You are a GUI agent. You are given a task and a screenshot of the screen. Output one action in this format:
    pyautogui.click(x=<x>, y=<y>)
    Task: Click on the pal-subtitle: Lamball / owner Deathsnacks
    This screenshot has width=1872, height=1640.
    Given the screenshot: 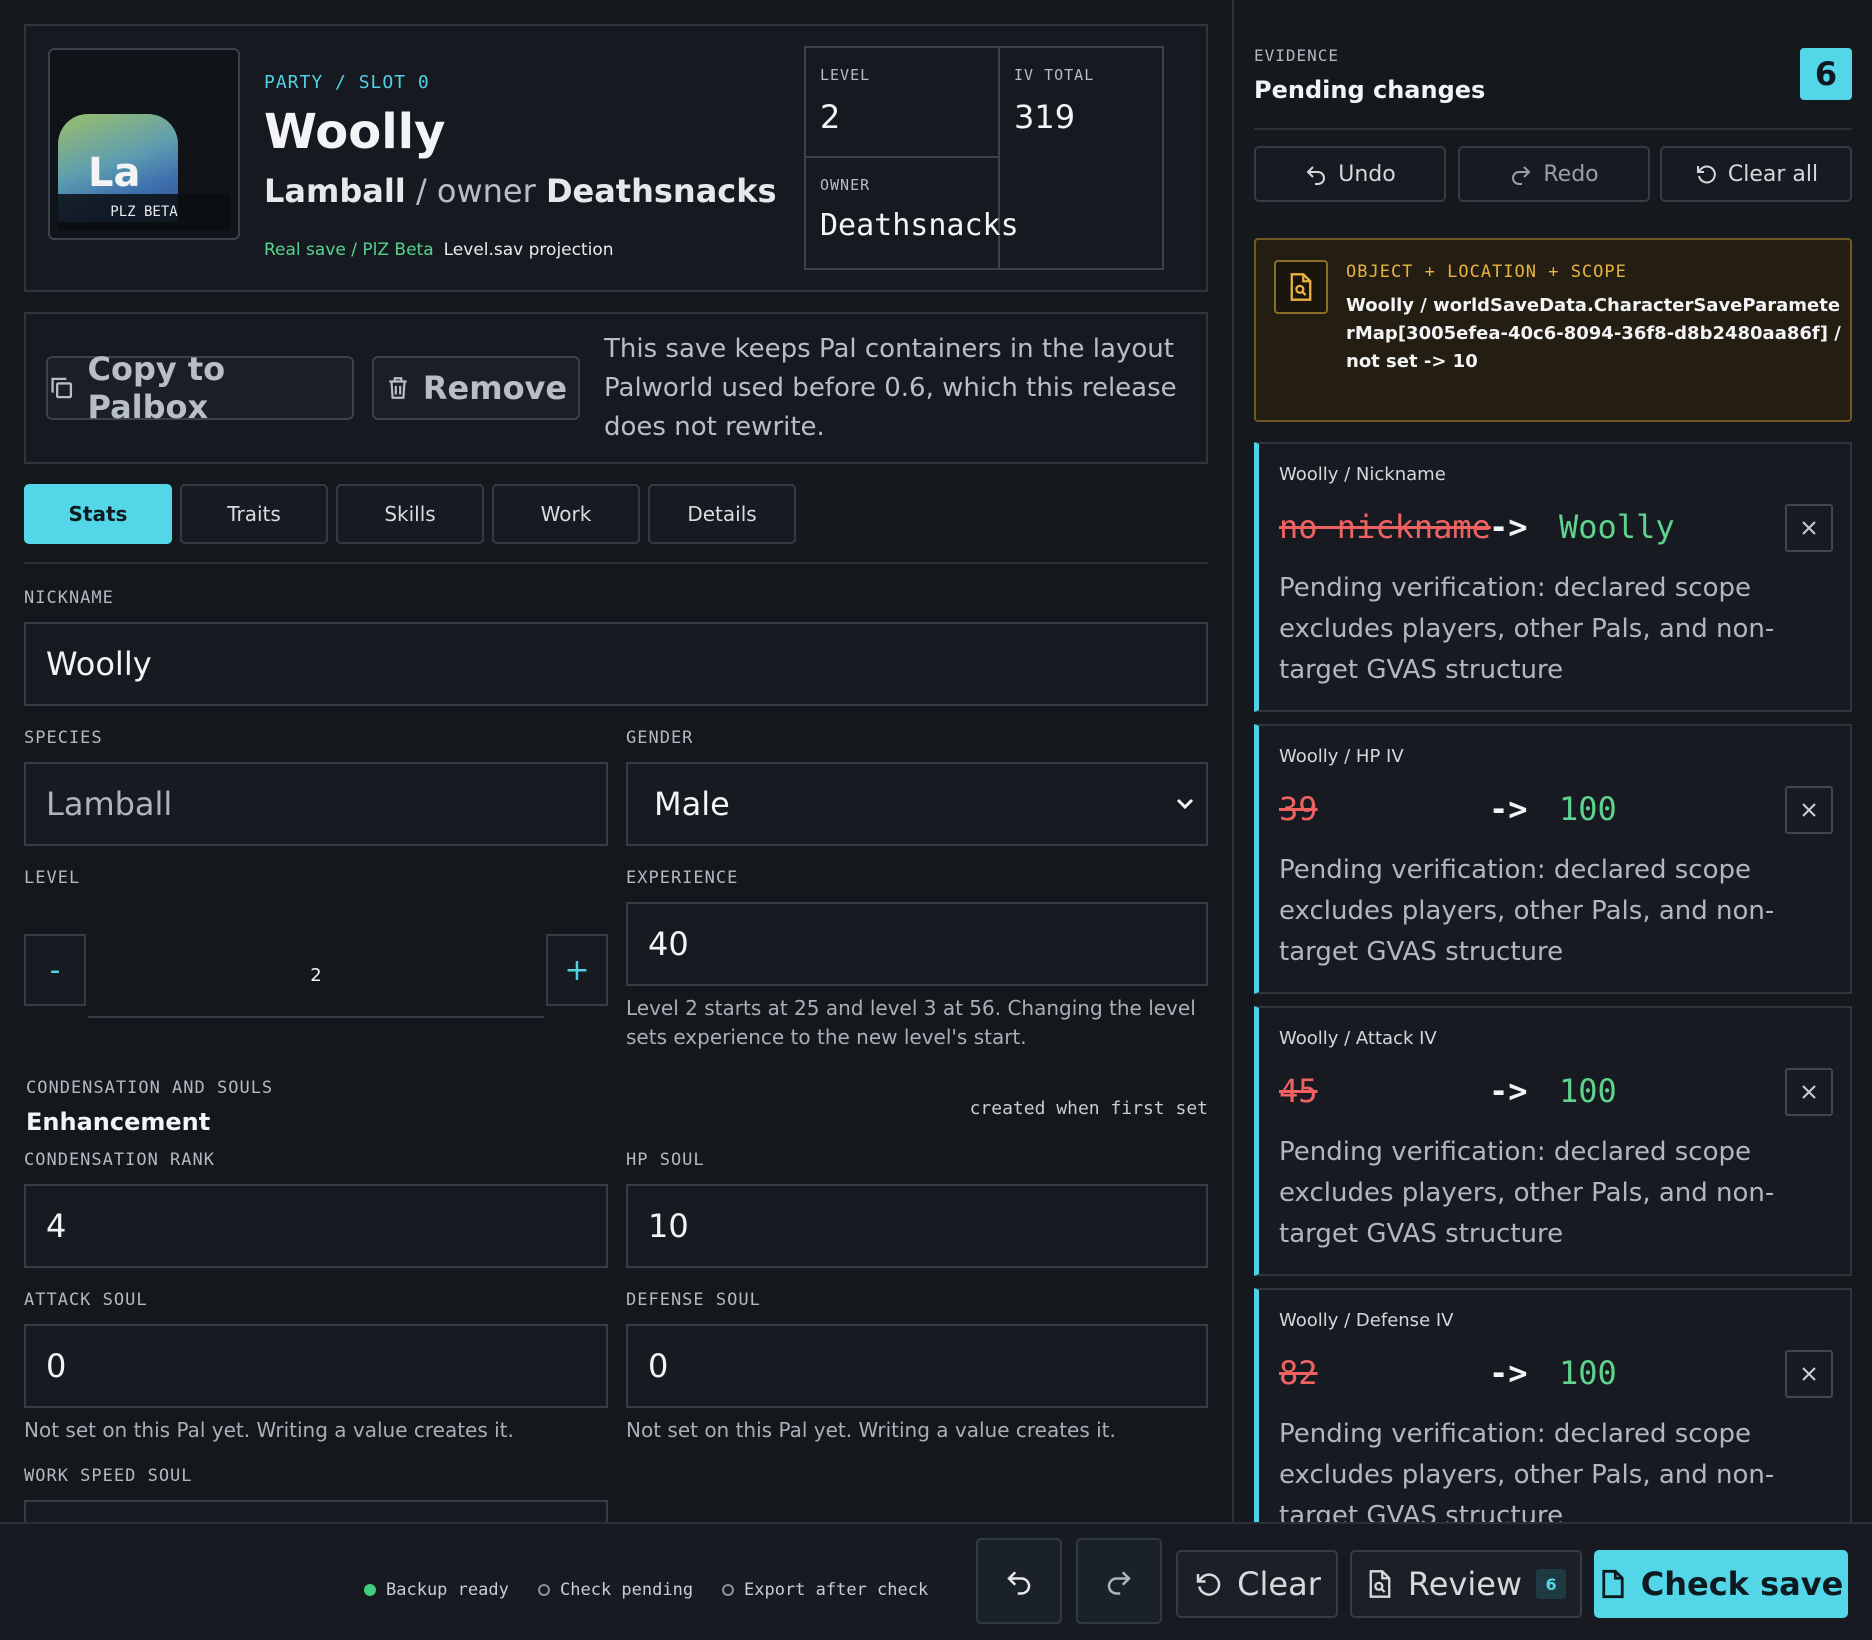 What is the action you would take?
    pyautogui.click(x=520, y=191)
    